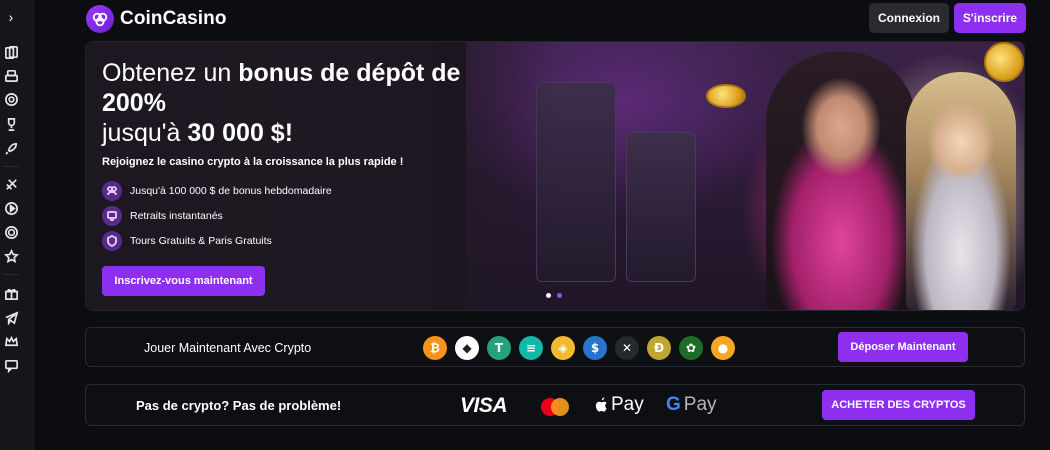 The width and height of the screenshot is (1050, 450). Describe the element at coordinates (990, 18) in the screenshot. I see `signup-button: S'inscrire` at that location.